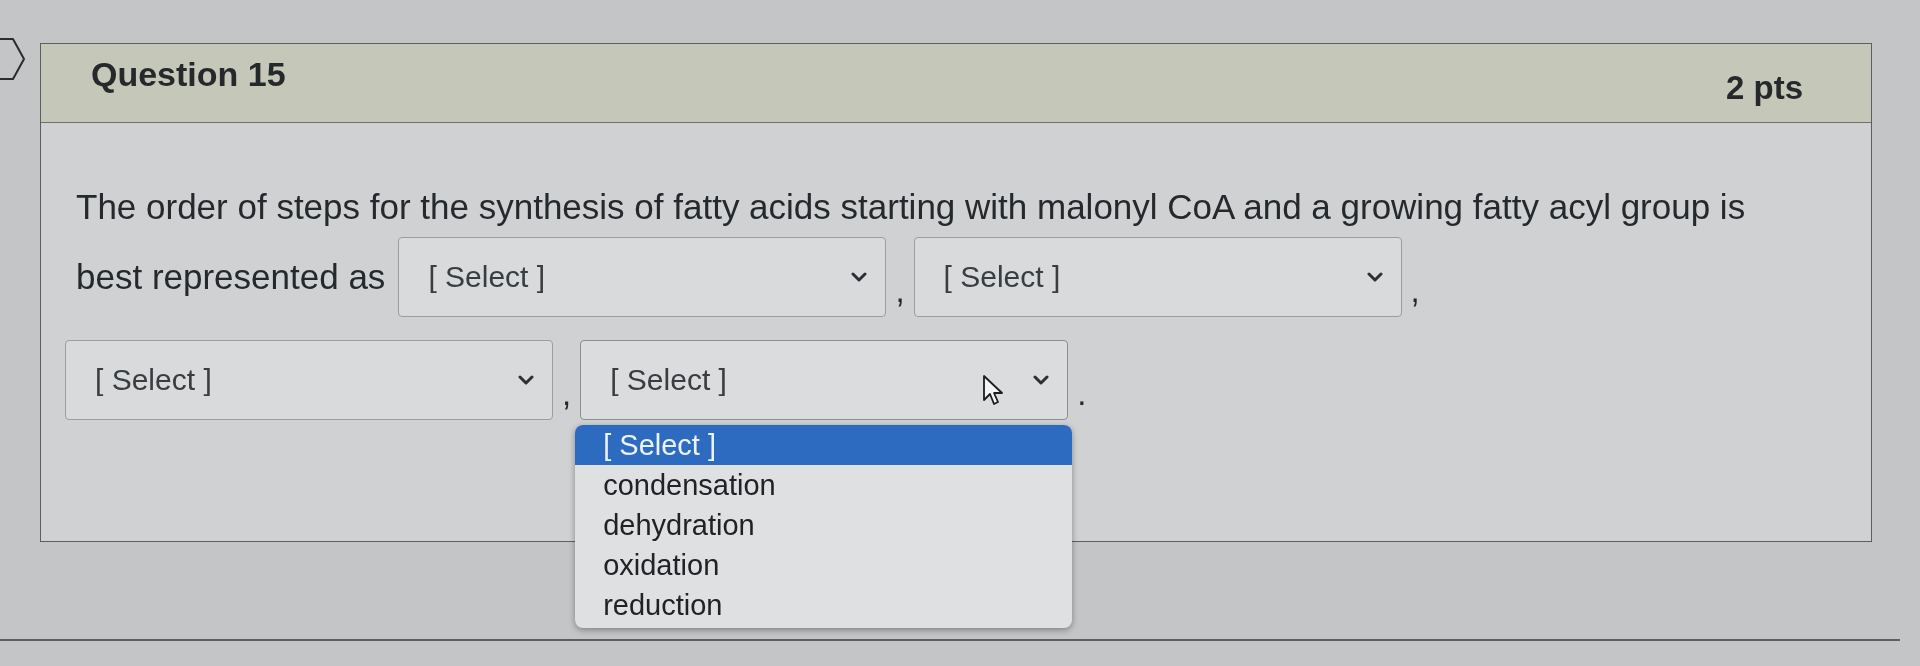 The width and height of the screenshot is (1920, 666). What do you see at coordinates (824, 445) in the screenshot?
I see `dropdown-option: [ Select ]` at bounding box center [824, 445].